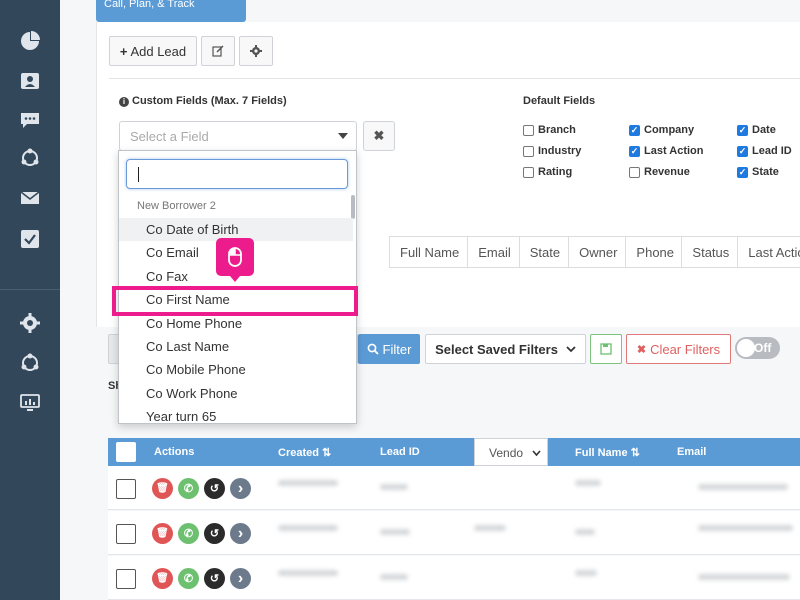  Describe the element at coordinates (674, 151) in the screenshot. I see `default-field-label: Last Action` at that location.